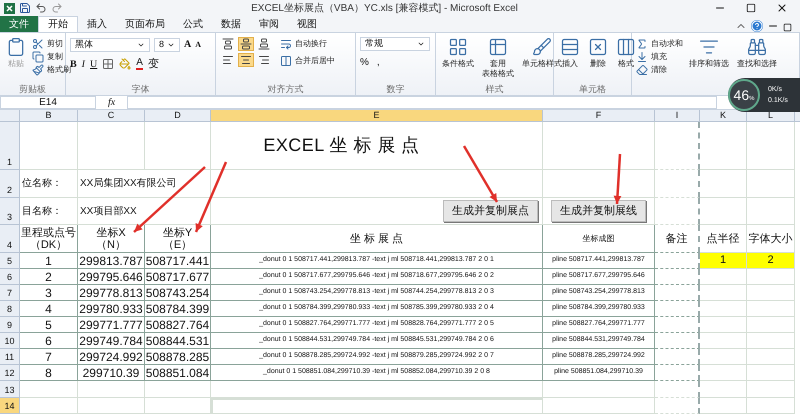 The image size is (800, 417). Describe the element at coordinates (677, 115) in the screenshot. I see `column-header: I` at that location.